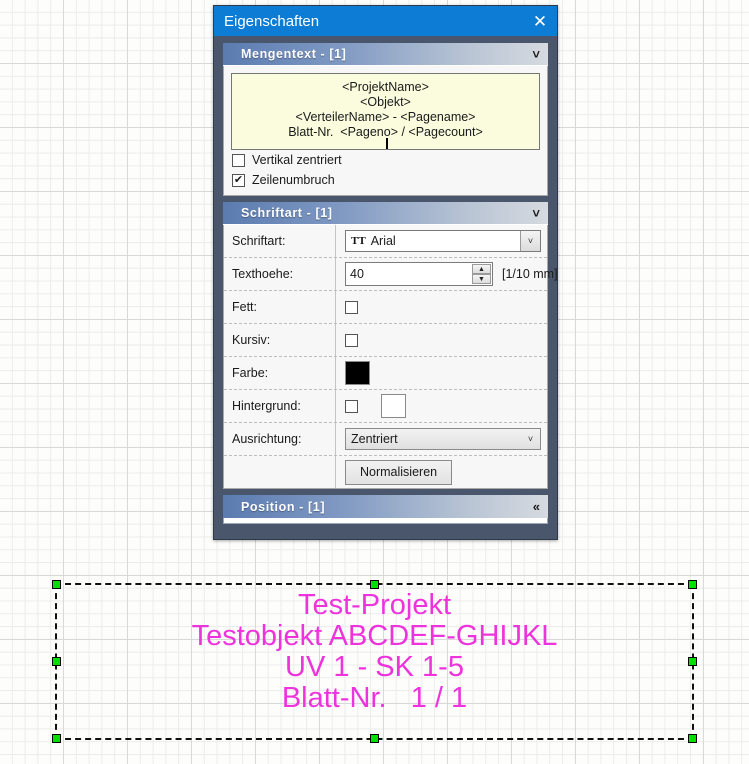 Image resolution: width=749 pixels, height=764 pixels. I want to click on property-row-bold: Fett:, so click(385, 307).